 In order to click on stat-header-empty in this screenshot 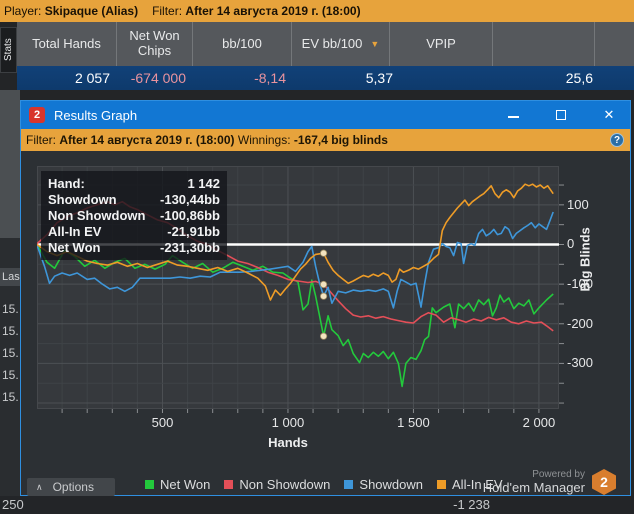, I will do `click(544, 44)`.